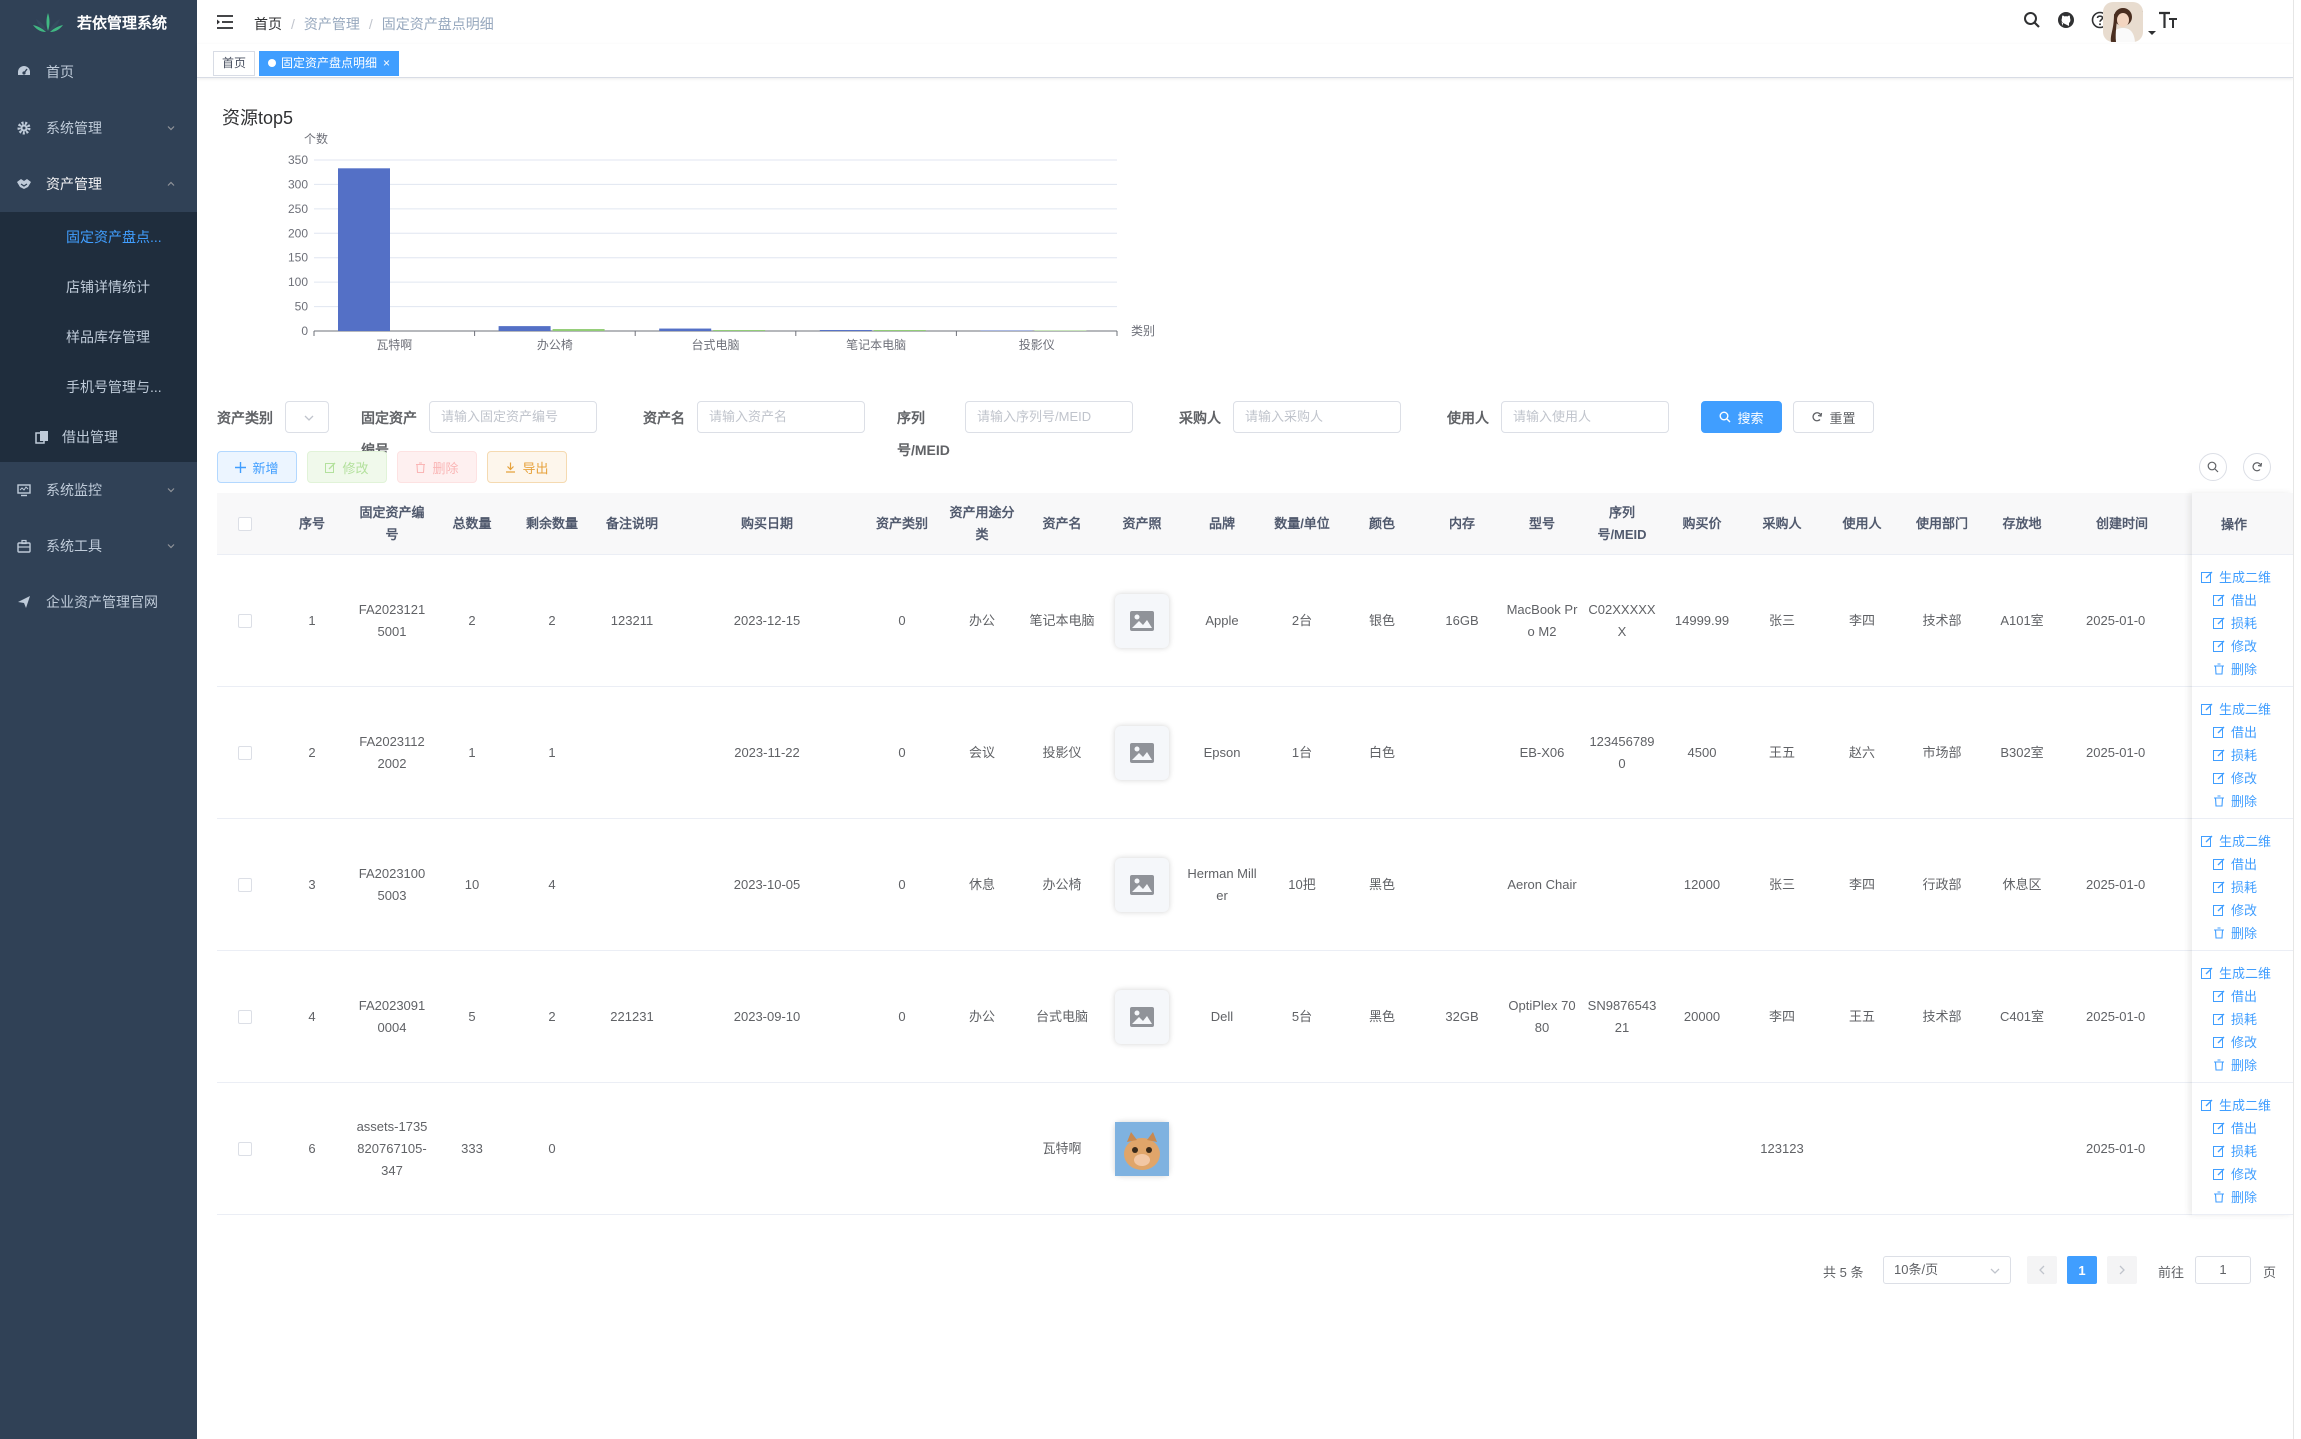 This screenshot has height=1439, width=2301. I want to click on menu-item-monitor: 系统监控, so click(98, 490).